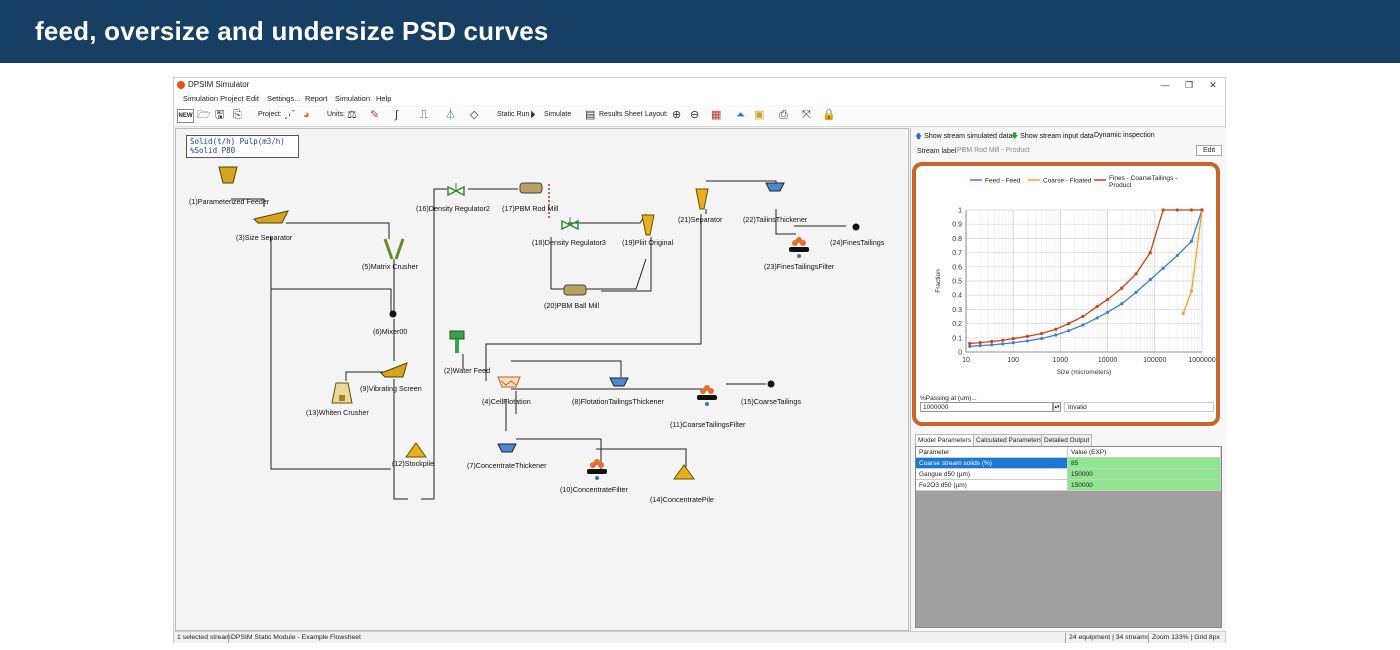 The height and width of the screenshot is (650, 1400). Describe the element at coordinates (457, 342) in the screenshot. I see `water-feed-icon` at that location.